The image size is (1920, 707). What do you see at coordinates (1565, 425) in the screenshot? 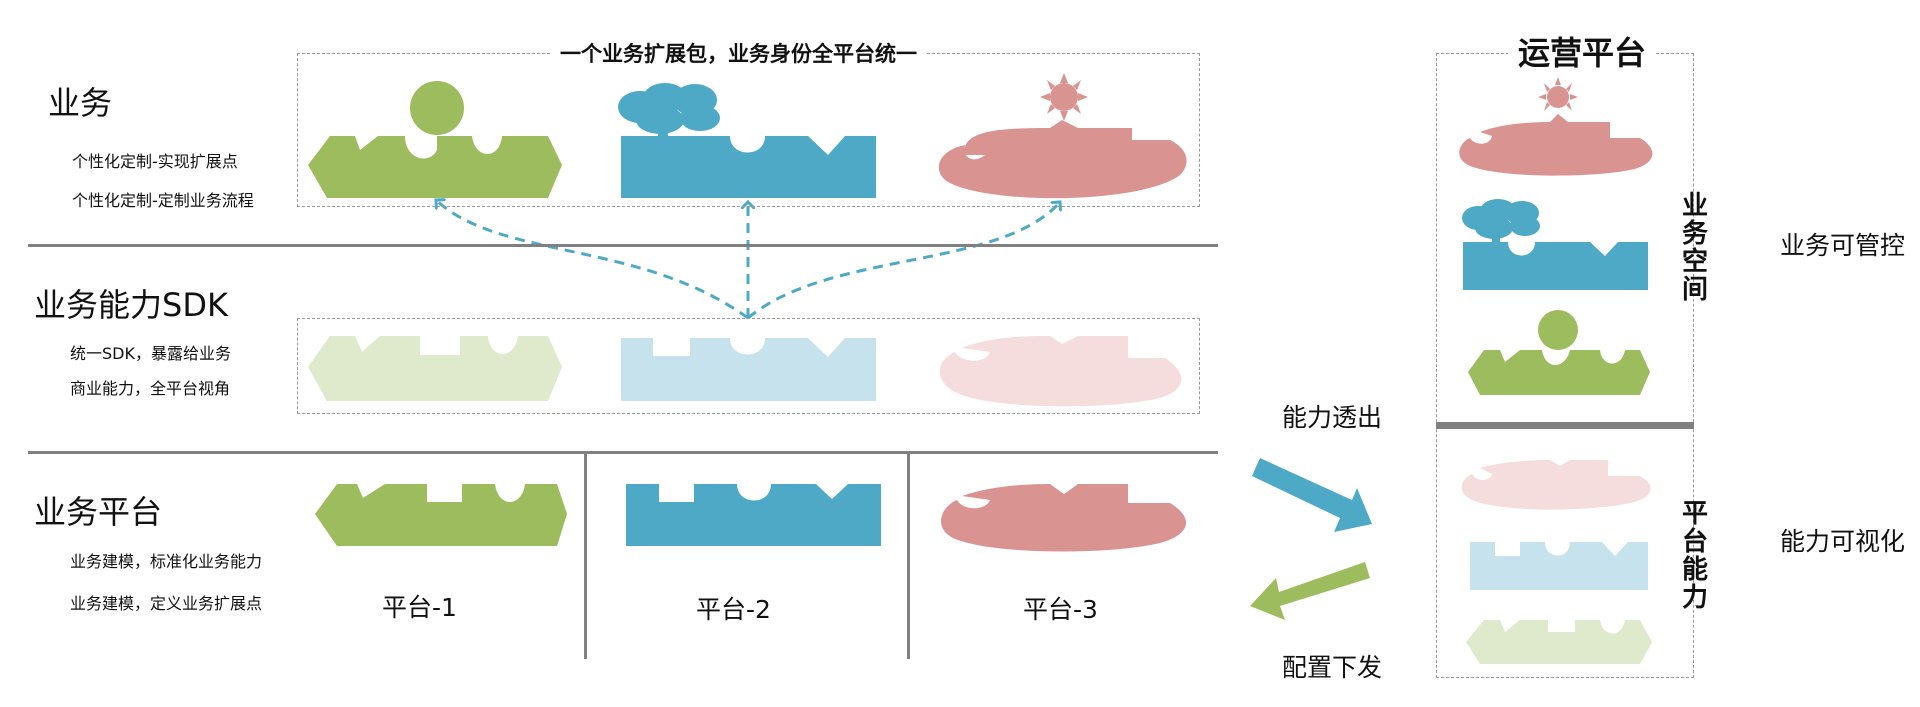
I see `ops-platform-separator` at bounding box center [1565, 425].